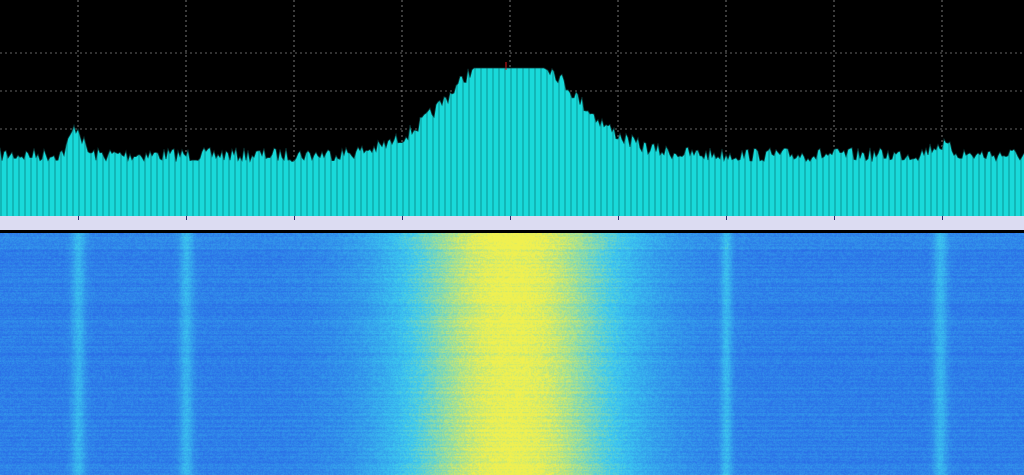  I want to click on waterfall-time-labels, so click(10, 354).